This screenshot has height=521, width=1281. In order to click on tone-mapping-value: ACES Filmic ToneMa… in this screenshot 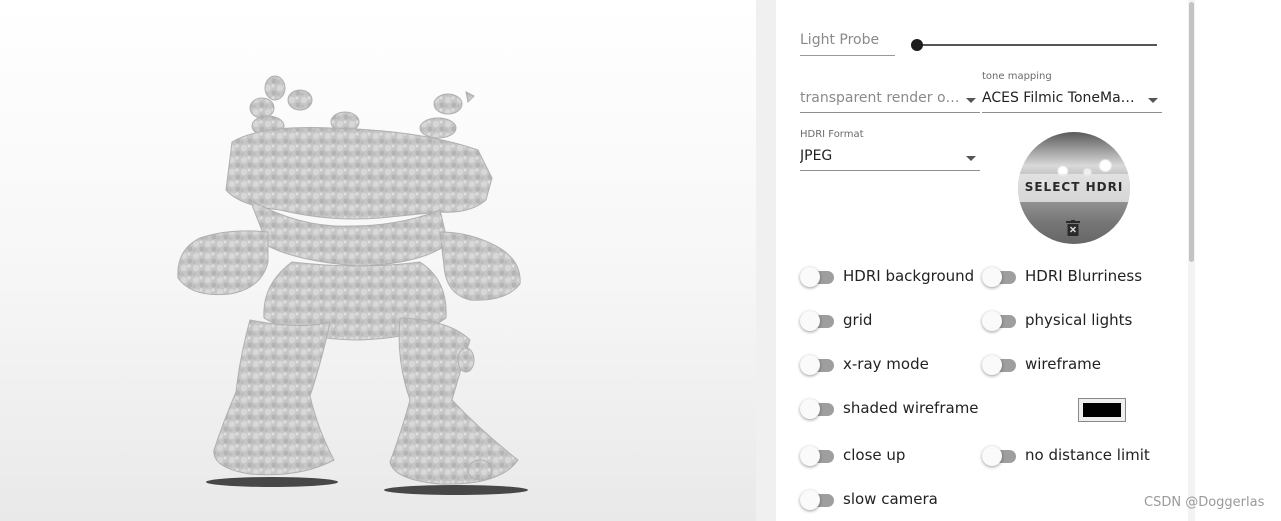, I will do `click(1058, 98)`.